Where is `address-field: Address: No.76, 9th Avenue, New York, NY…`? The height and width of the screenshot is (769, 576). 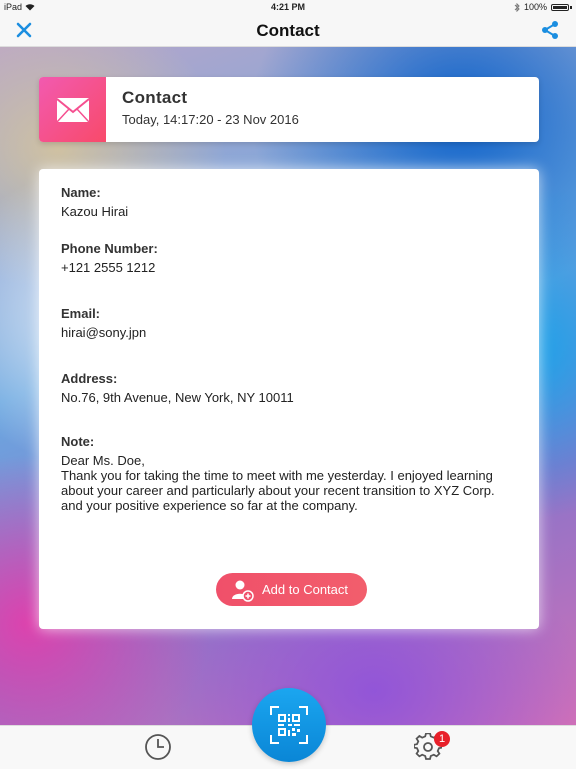
address-field: Address: No.76, 9th Avenue, New York, NY… is located at coordinates (294, 388).